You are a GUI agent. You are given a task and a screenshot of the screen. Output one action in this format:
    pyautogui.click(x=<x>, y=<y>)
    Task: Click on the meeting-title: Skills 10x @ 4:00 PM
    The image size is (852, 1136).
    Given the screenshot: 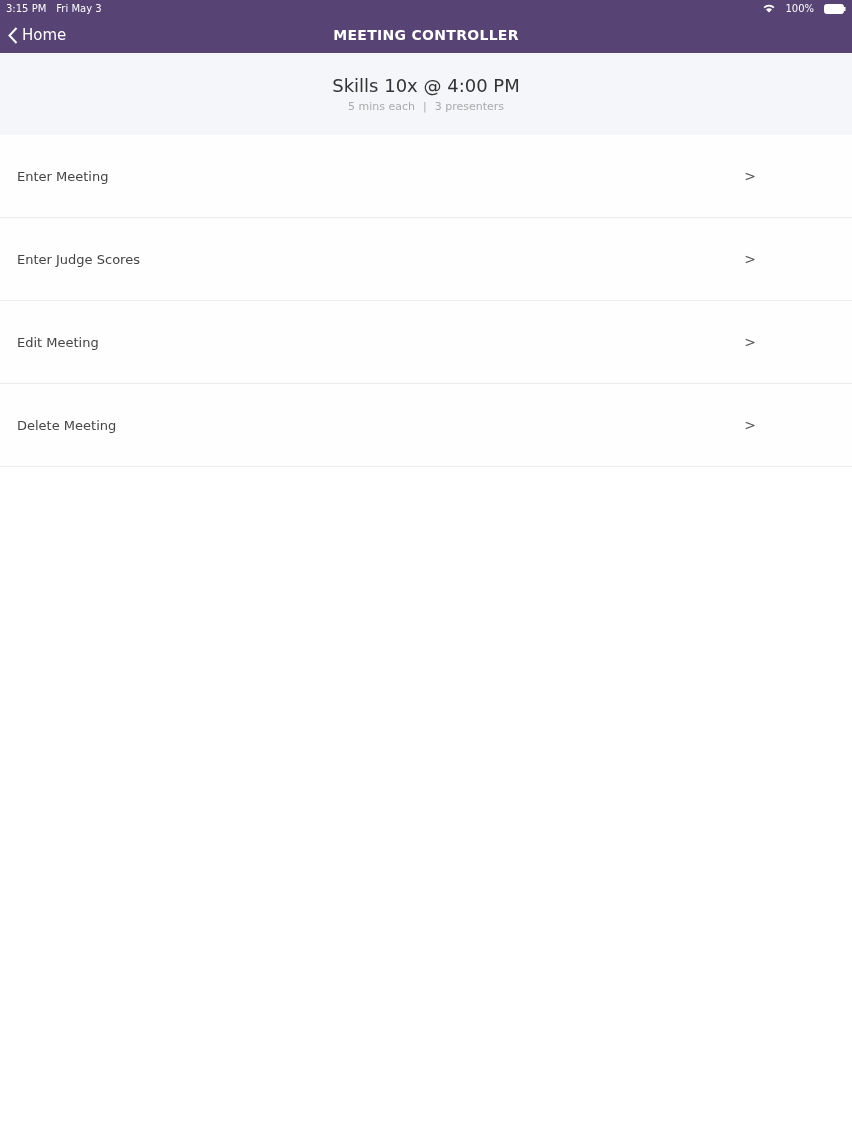 What is the action you would take?
    pyautogui.click(x=426, y=85)
    